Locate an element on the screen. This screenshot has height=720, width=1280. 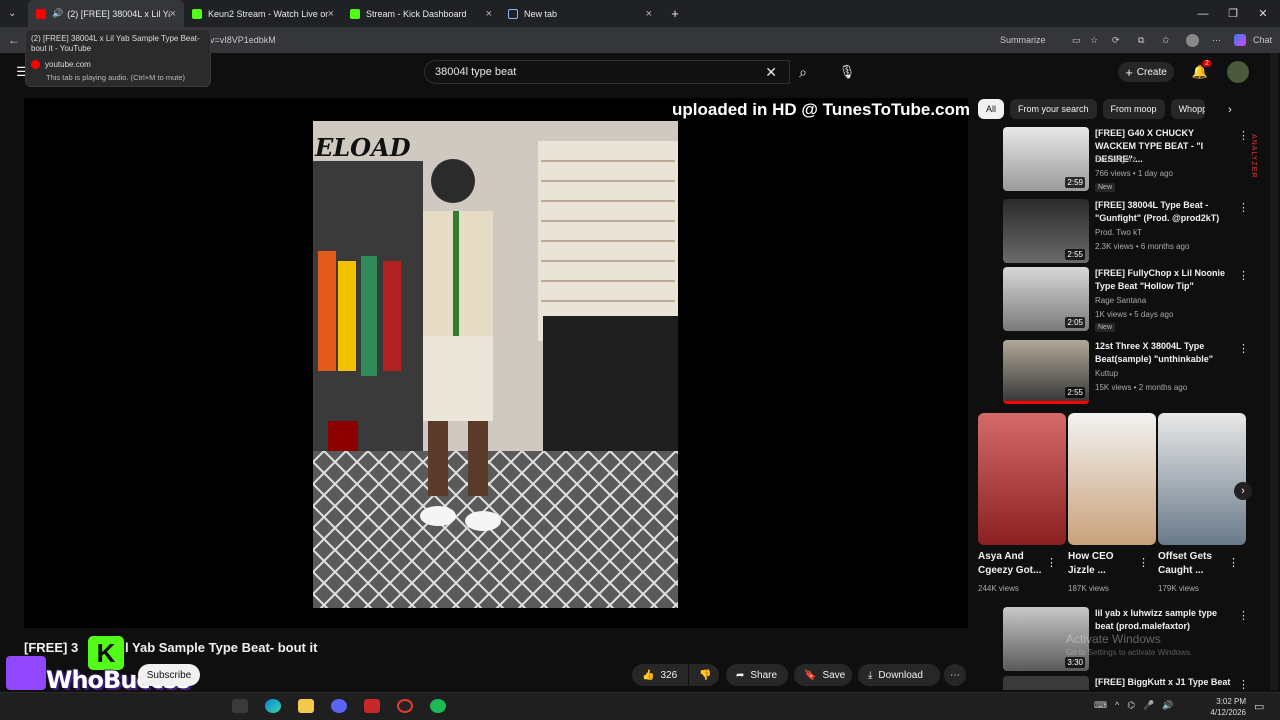
volume-icon: 🔊 is located at coordinates (1167, 705).